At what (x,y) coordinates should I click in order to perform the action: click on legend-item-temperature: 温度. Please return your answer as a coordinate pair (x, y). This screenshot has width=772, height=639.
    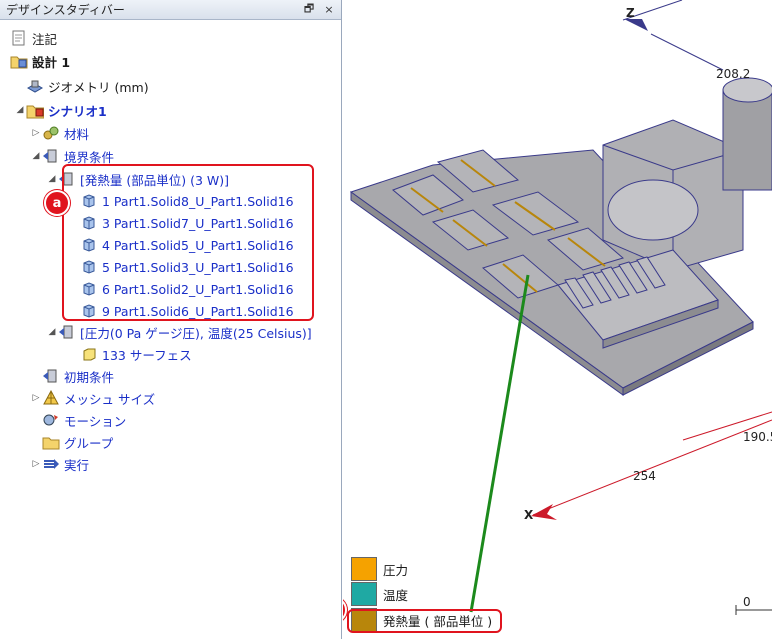
    Looking at the image, I should click on (379, 594).